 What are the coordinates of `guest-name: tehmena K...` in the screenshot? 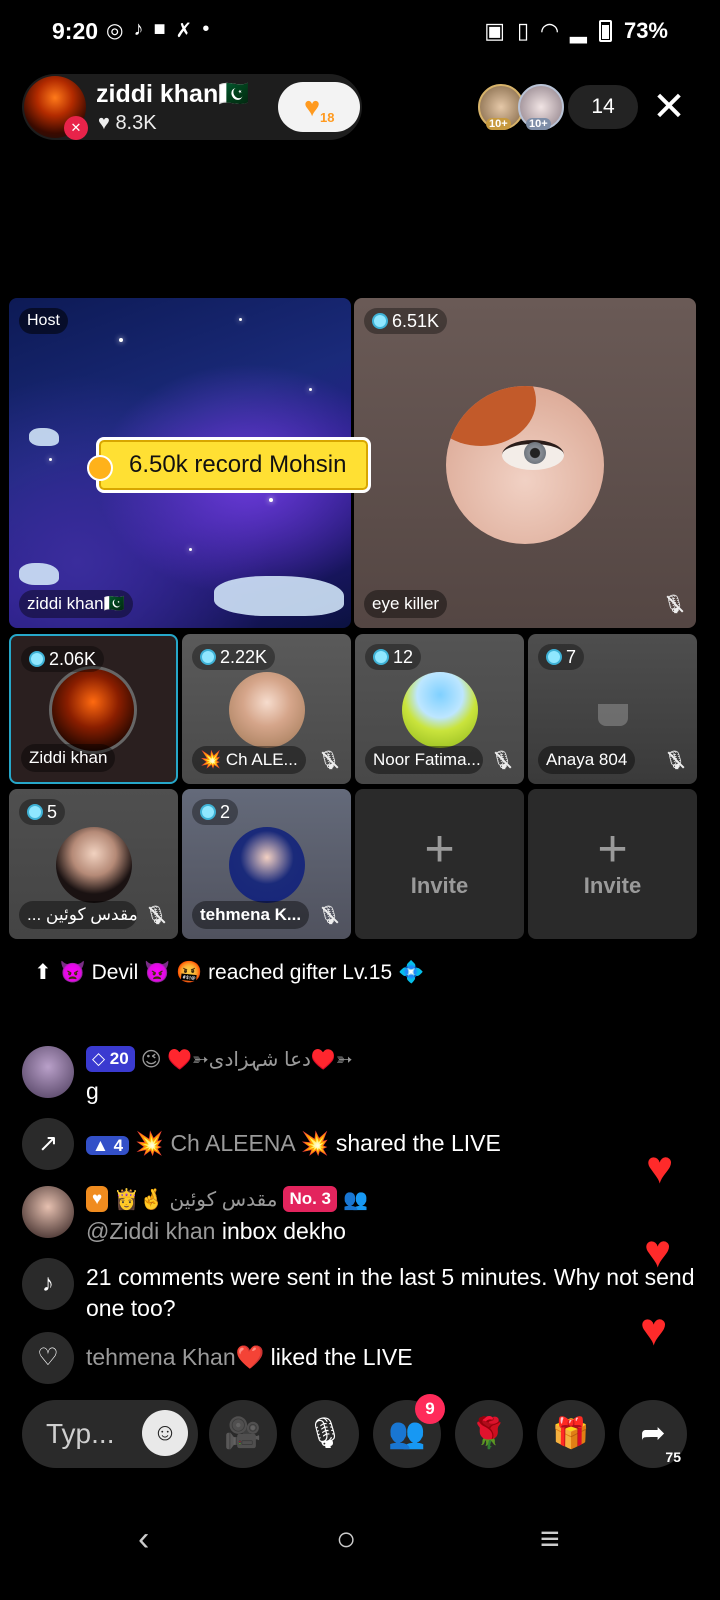 It's located at (251, 915).